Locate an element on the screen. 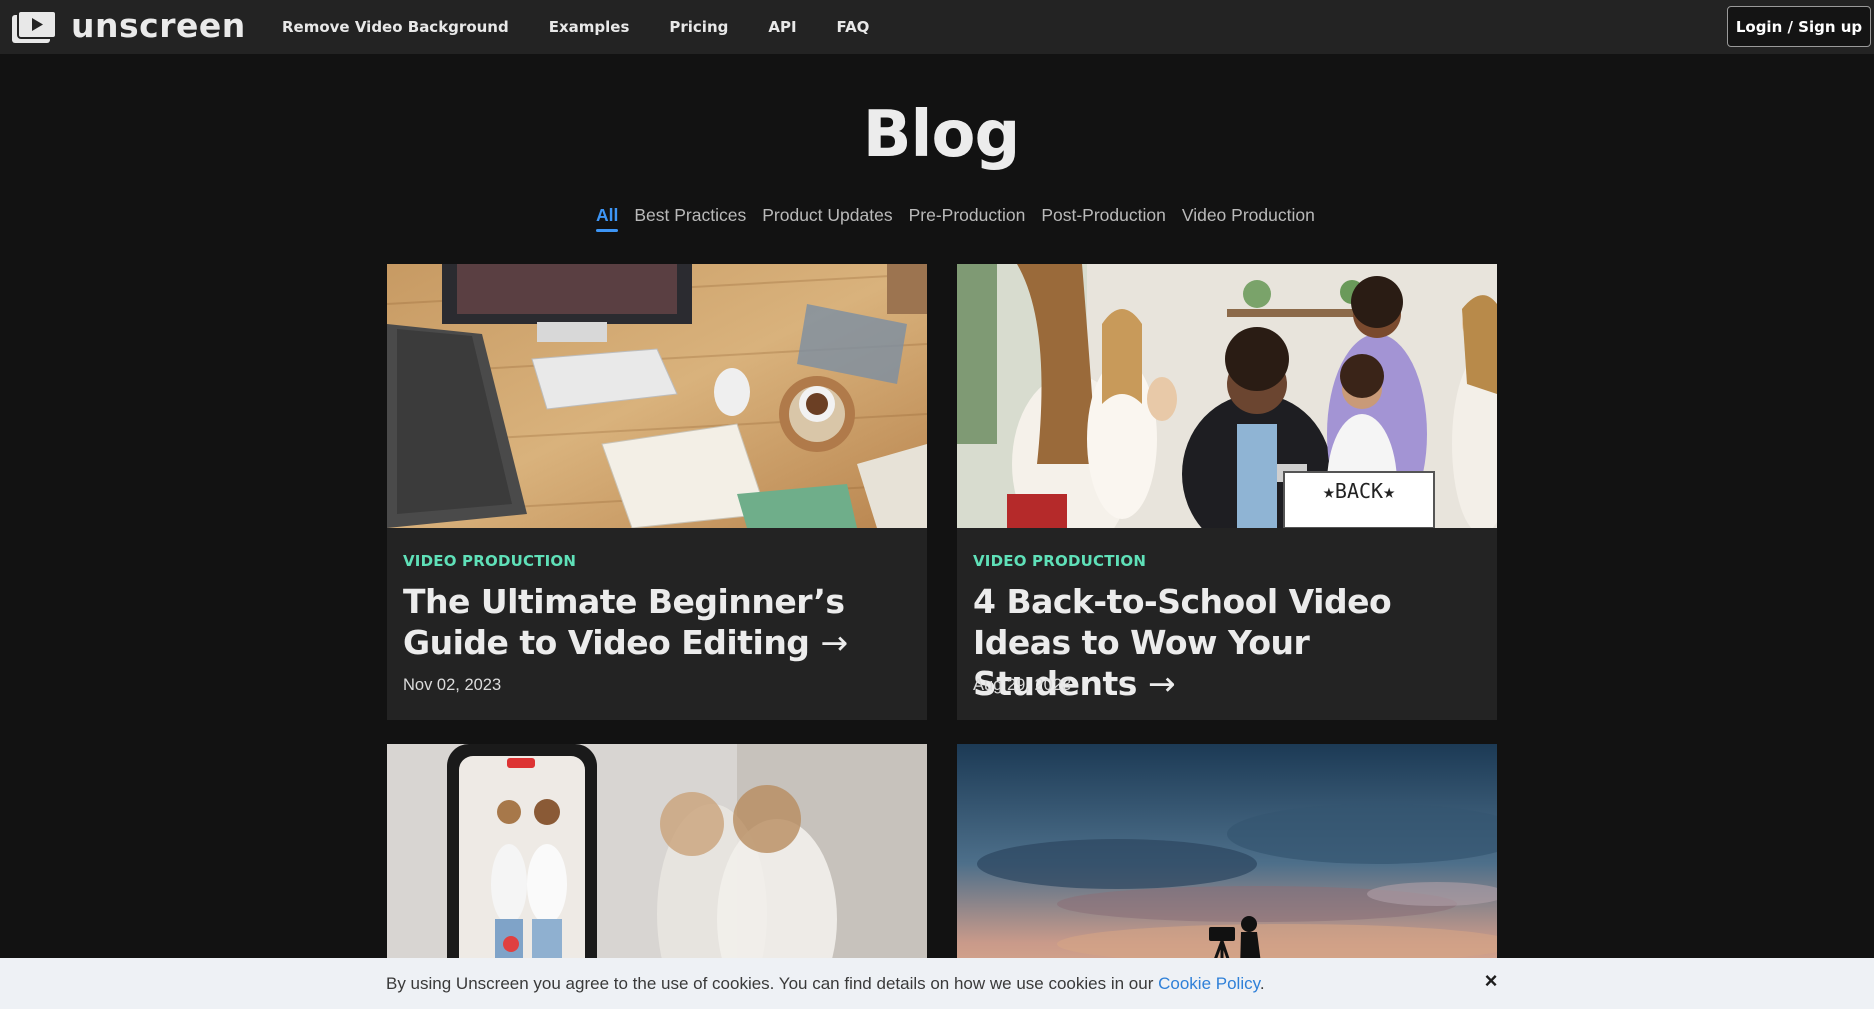  cookie-policy-link: Cookie Policy is located at coordinates (1209, 983).